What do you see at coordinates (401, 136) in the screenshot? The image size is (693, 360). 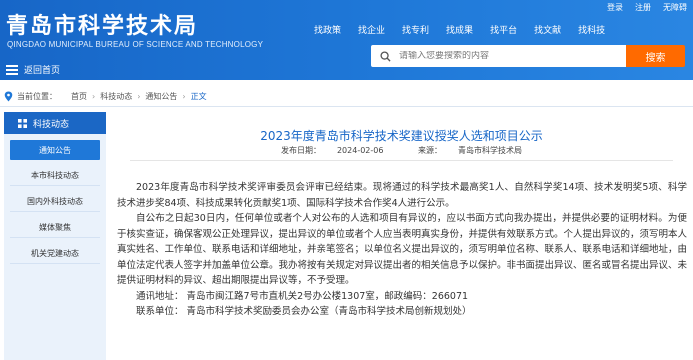 I see `article-title: 2023年度青岛市科学技术奖建议授奖人选和项目公示` at bounding box center [401, 136].